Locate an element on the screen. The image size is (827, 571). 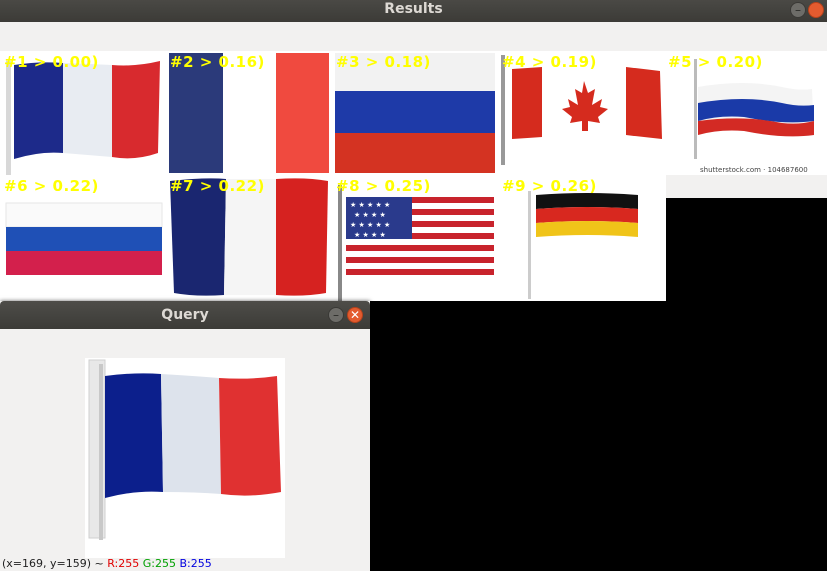
result-cell-6: #6 > 0.22) is located at coordinates (83, 238).